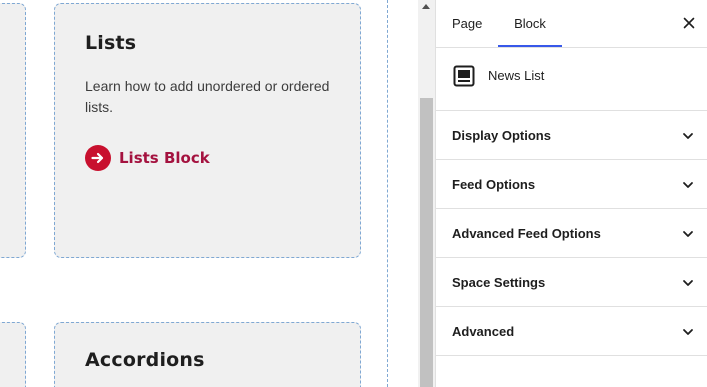 The width and height of the screenshot is (707, 387). I want to click on card-title: Accordions, so click(145, 360).